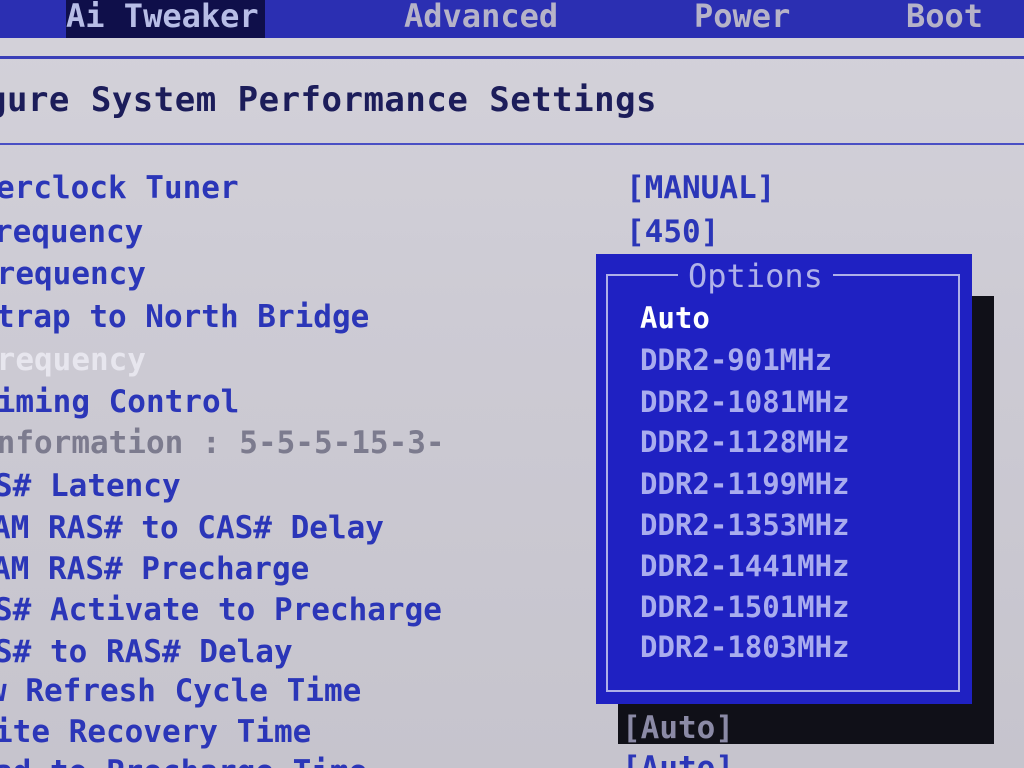 This screenshot has height=768, width=1024. Describe the element at coordinates (678, 758) in the screenshot. I see `setting-read-to-precharge-time-value: [Auto]` at that location.